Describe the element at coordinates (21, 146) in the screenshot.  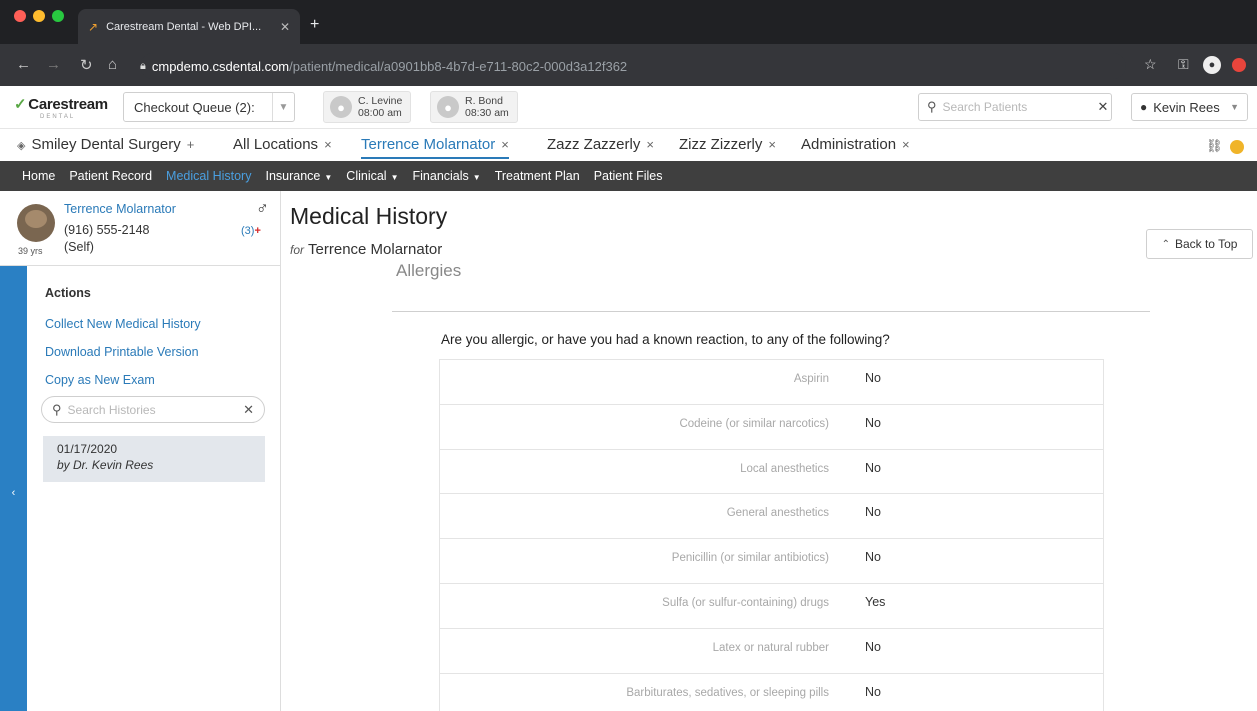
I see `shield-icon: ◈` at that location.